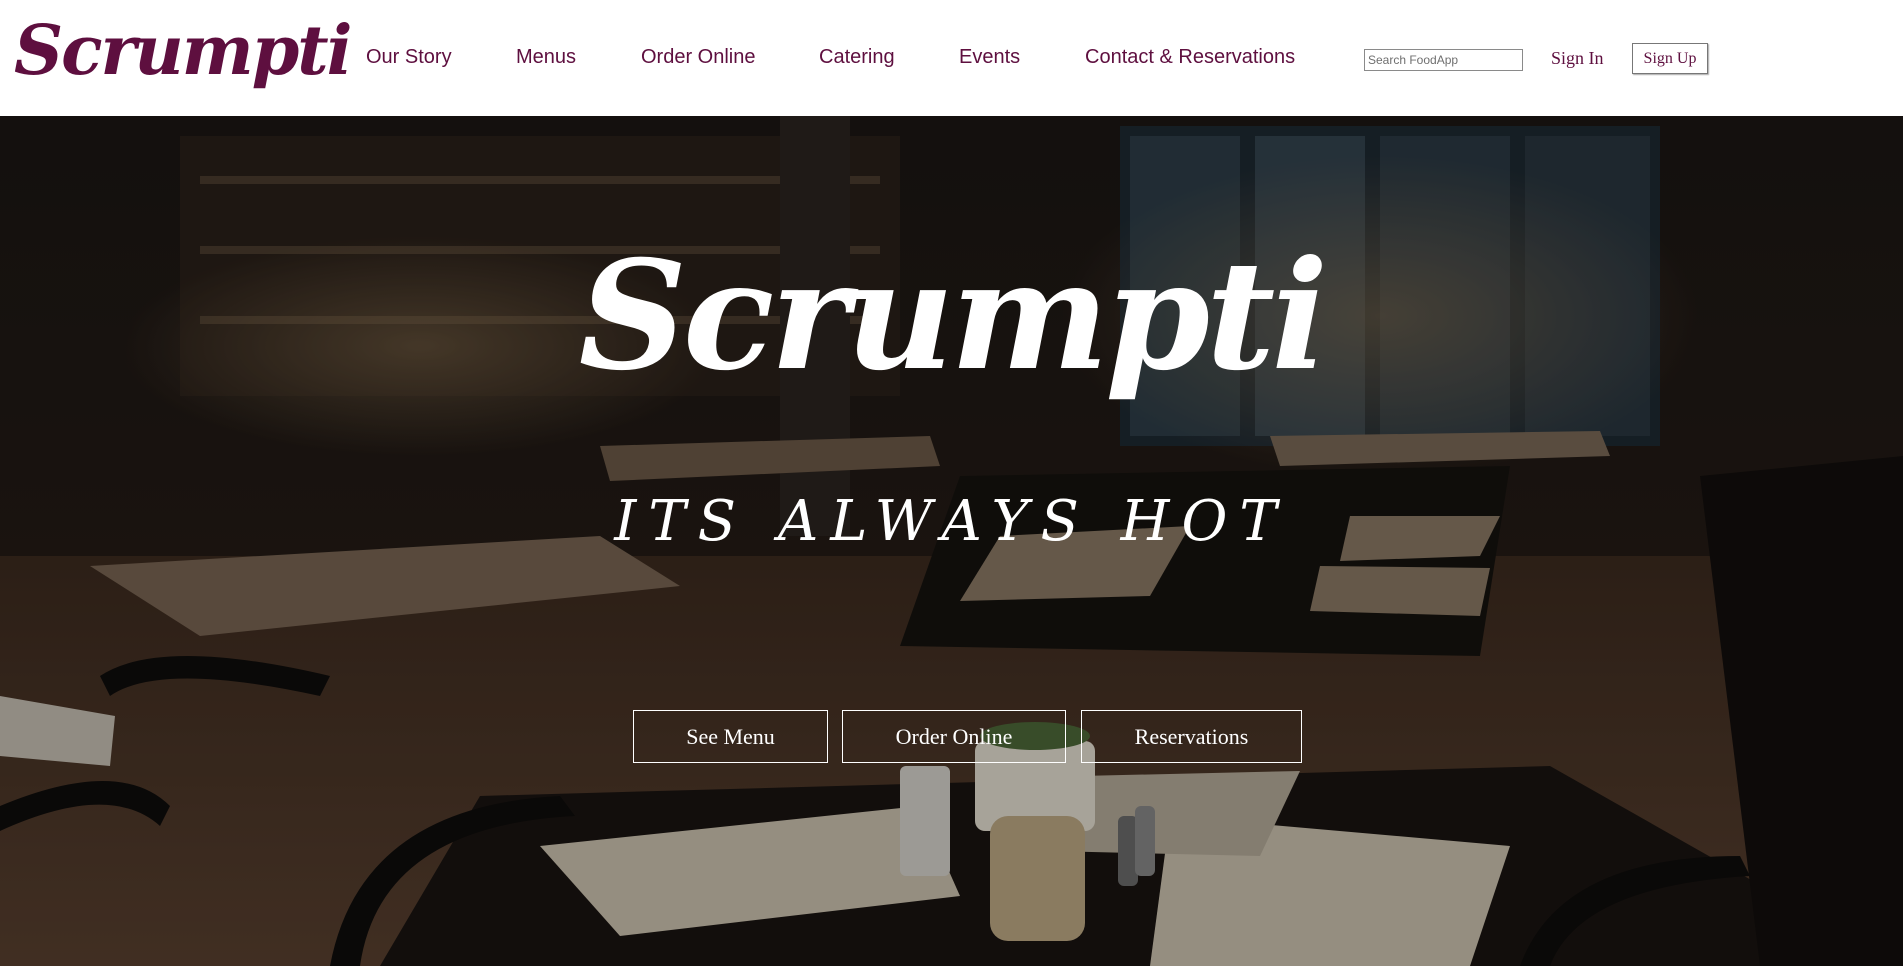  What do you see at coordinates (951, 521) in the screenshot?
I see `hero-tagline: ITS ALWAYS HOT` at bounding box center [951, 521].